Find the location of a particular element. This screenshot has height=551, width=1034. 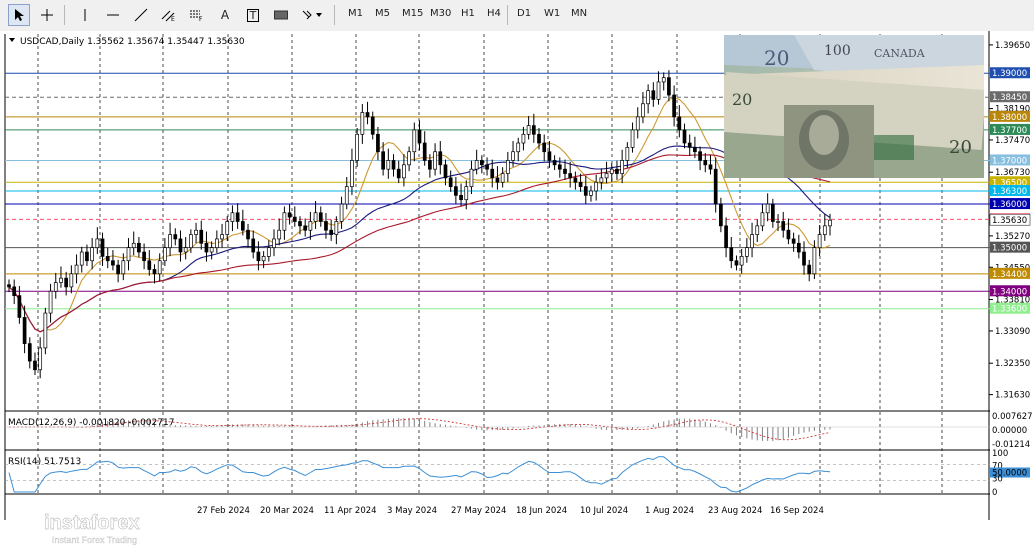

currency-photo: CANADA 20 20 20 100 is located at coordinates (854, 106).